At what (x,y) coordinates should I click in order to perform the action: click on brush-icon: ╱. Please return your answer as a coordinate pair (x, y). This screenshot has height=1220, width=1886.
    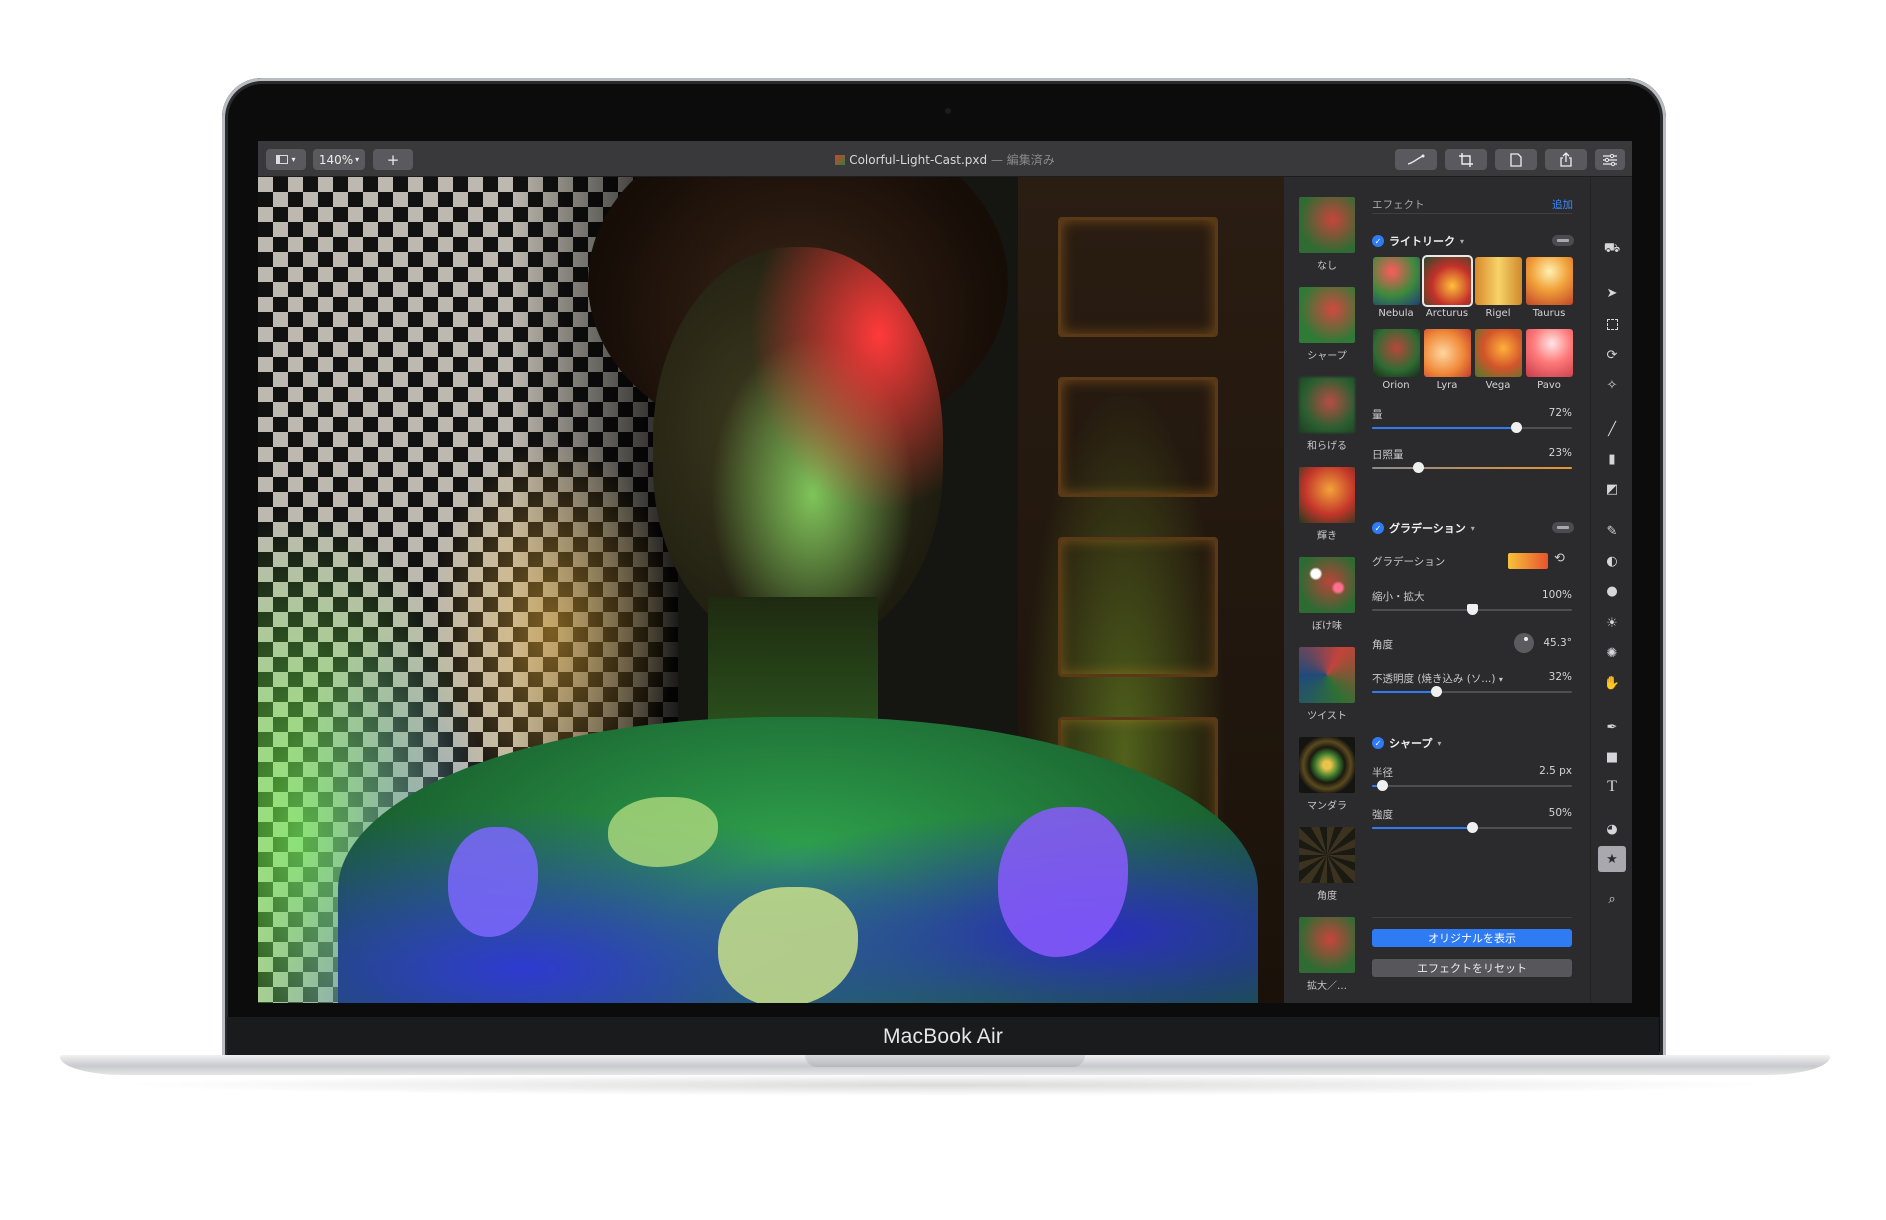
    Looking at the image, I should click on (1612, 429).